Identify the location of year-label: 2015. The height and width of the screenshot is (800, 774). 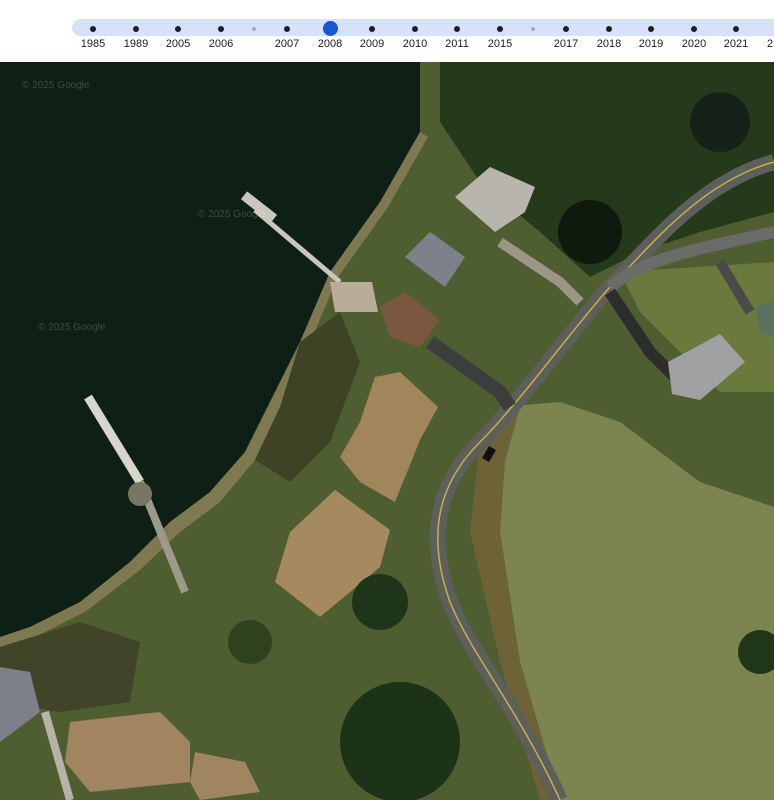
(500, 44).